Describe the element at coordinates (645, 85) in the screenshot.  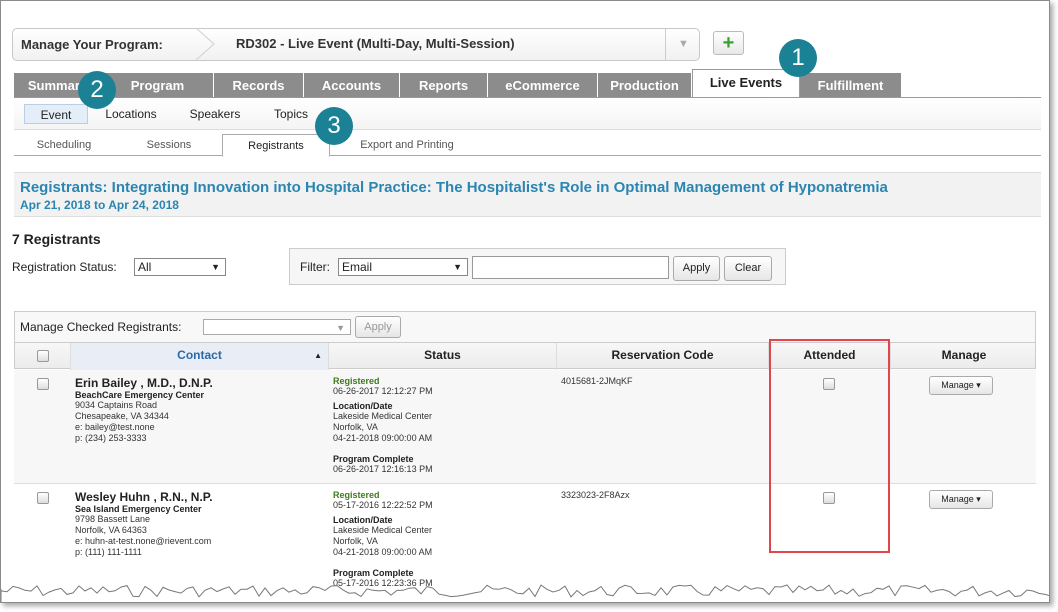
I see `tab-production: Production` at that location.